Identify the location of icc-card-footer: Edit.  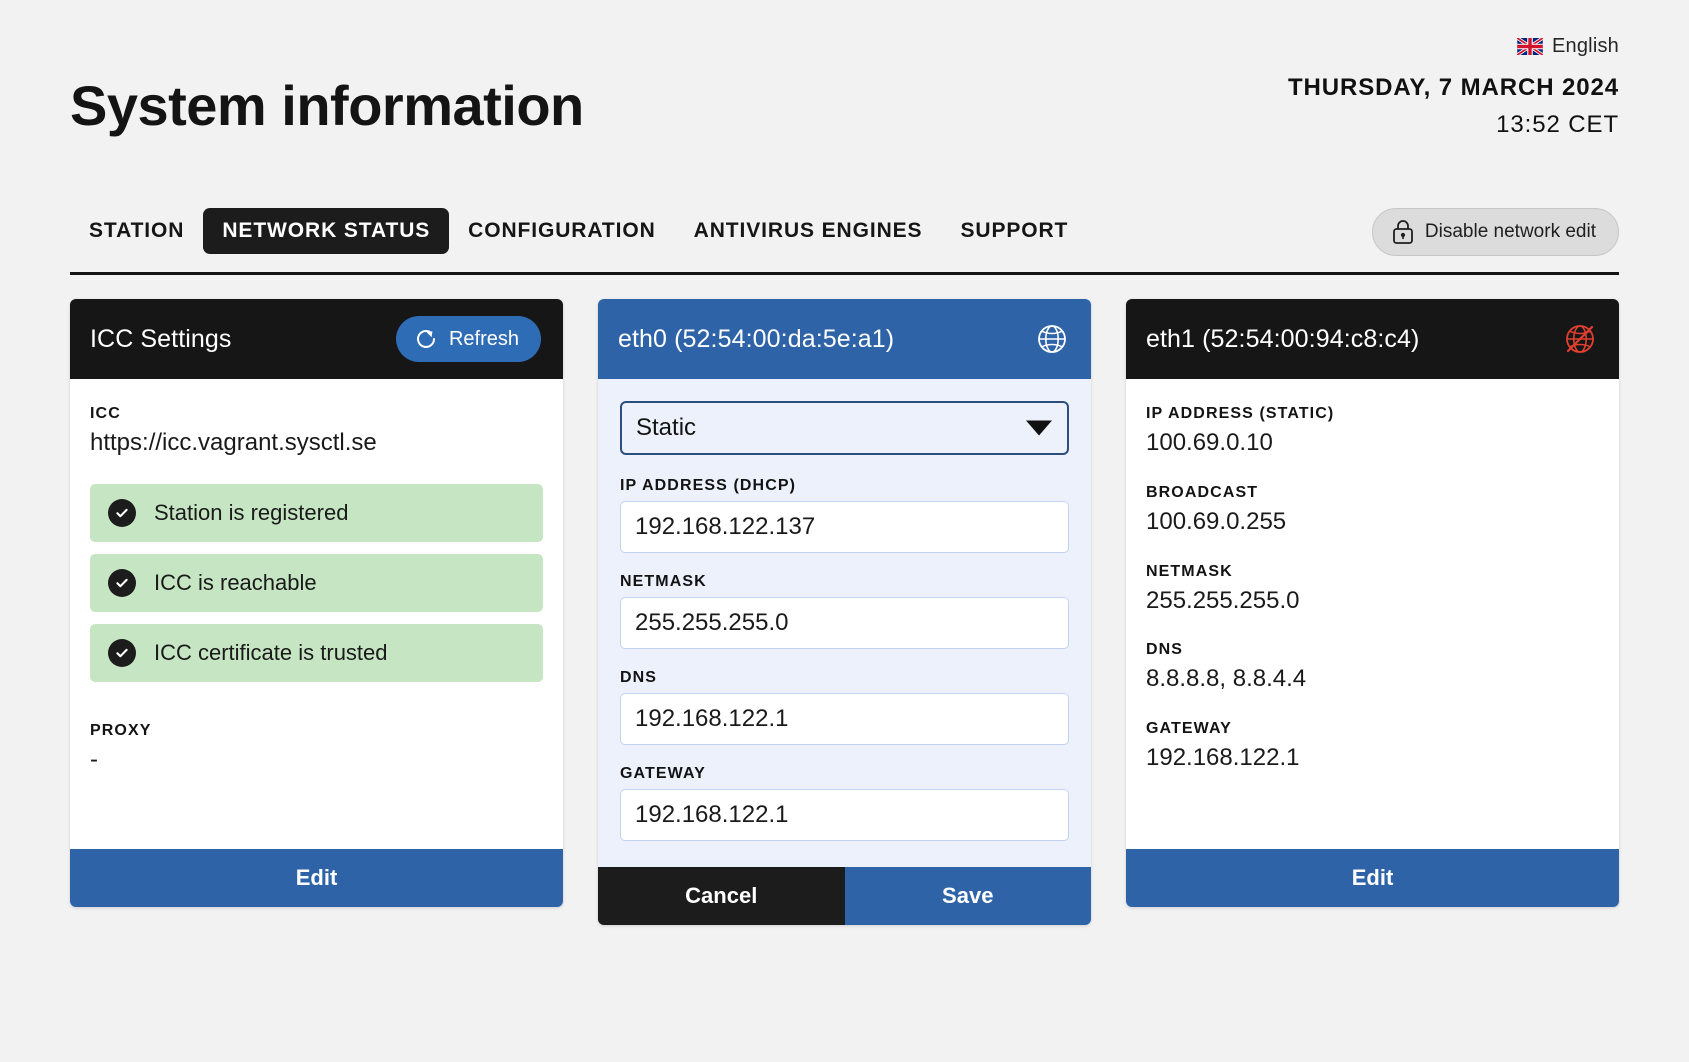
(316, 878).